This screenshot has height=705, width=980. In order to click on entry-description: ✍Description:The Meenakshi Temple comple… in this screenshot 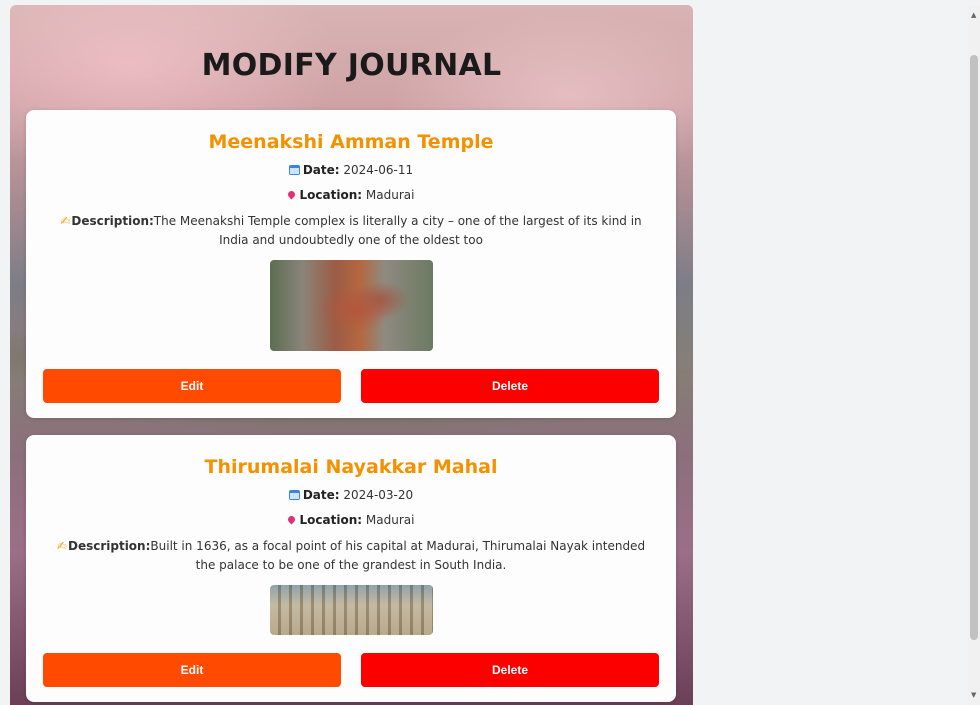, I will do `click(351, 230)`.